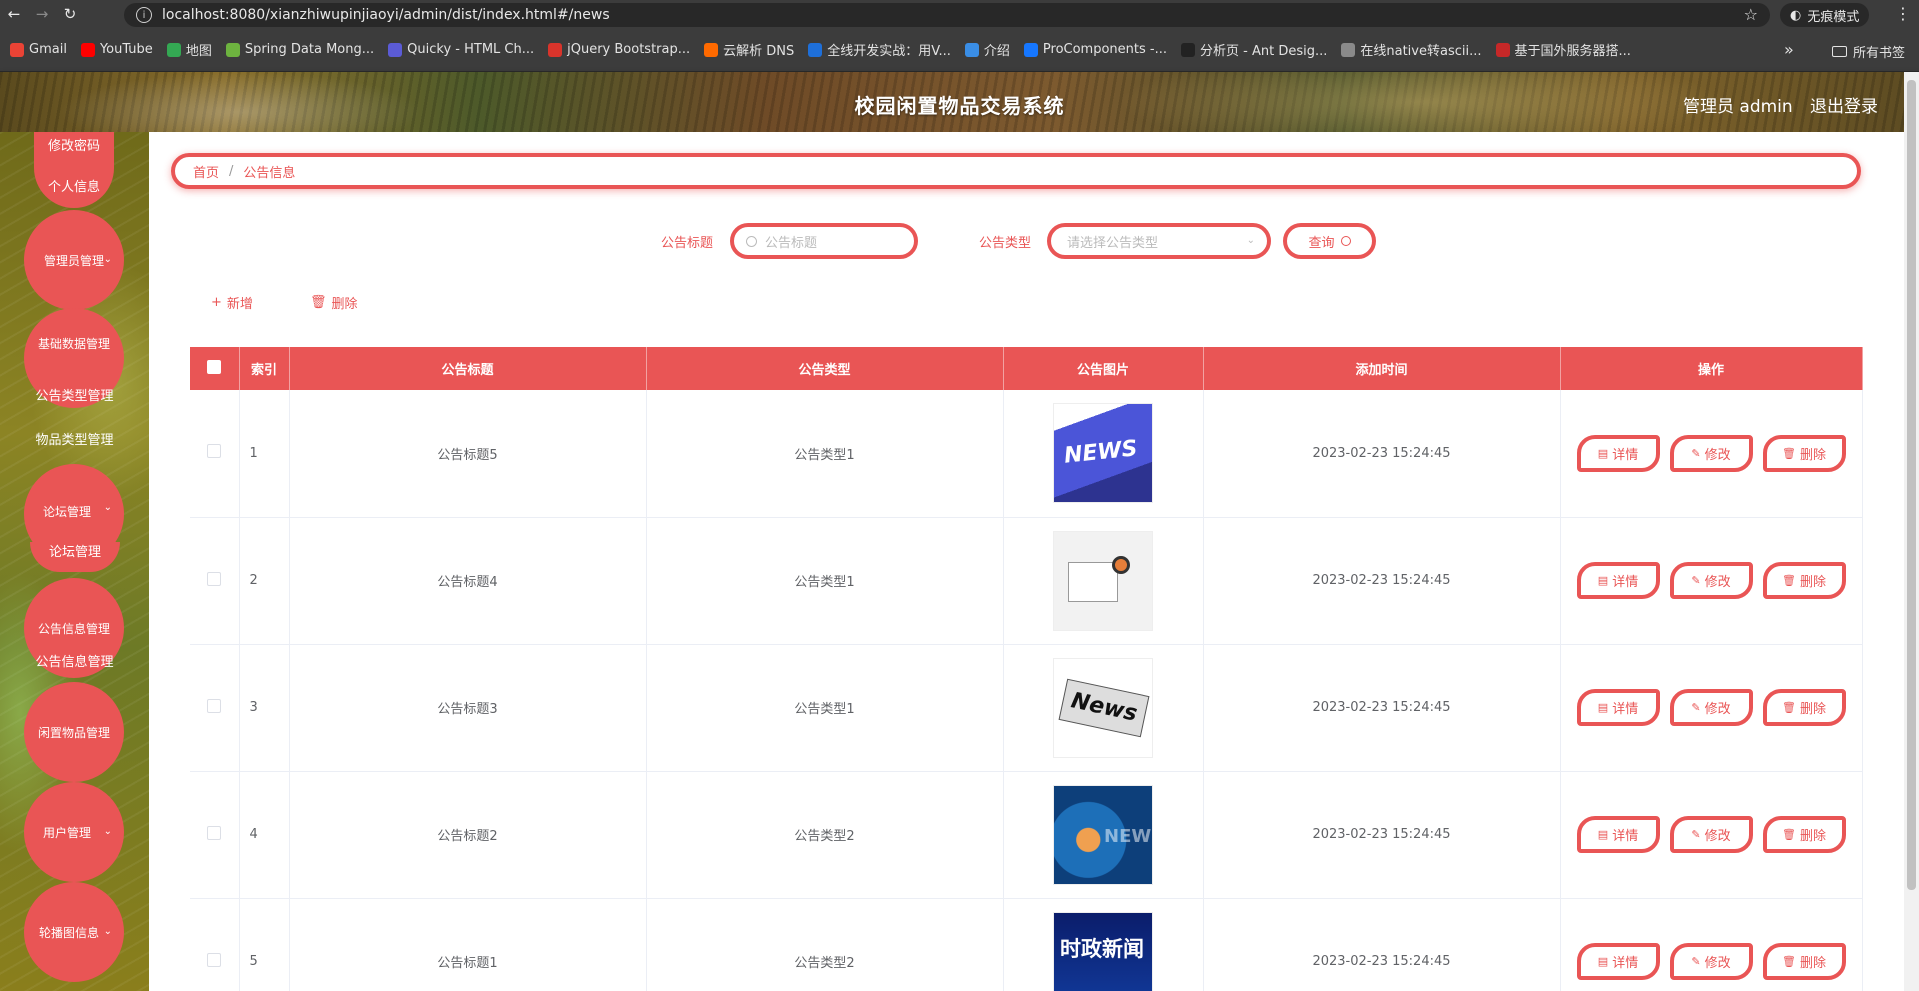 Image resolution: width=1919 pixels, height=991 pixels. I want to click on row-image-cell: NEWS, so click(1103, 835).